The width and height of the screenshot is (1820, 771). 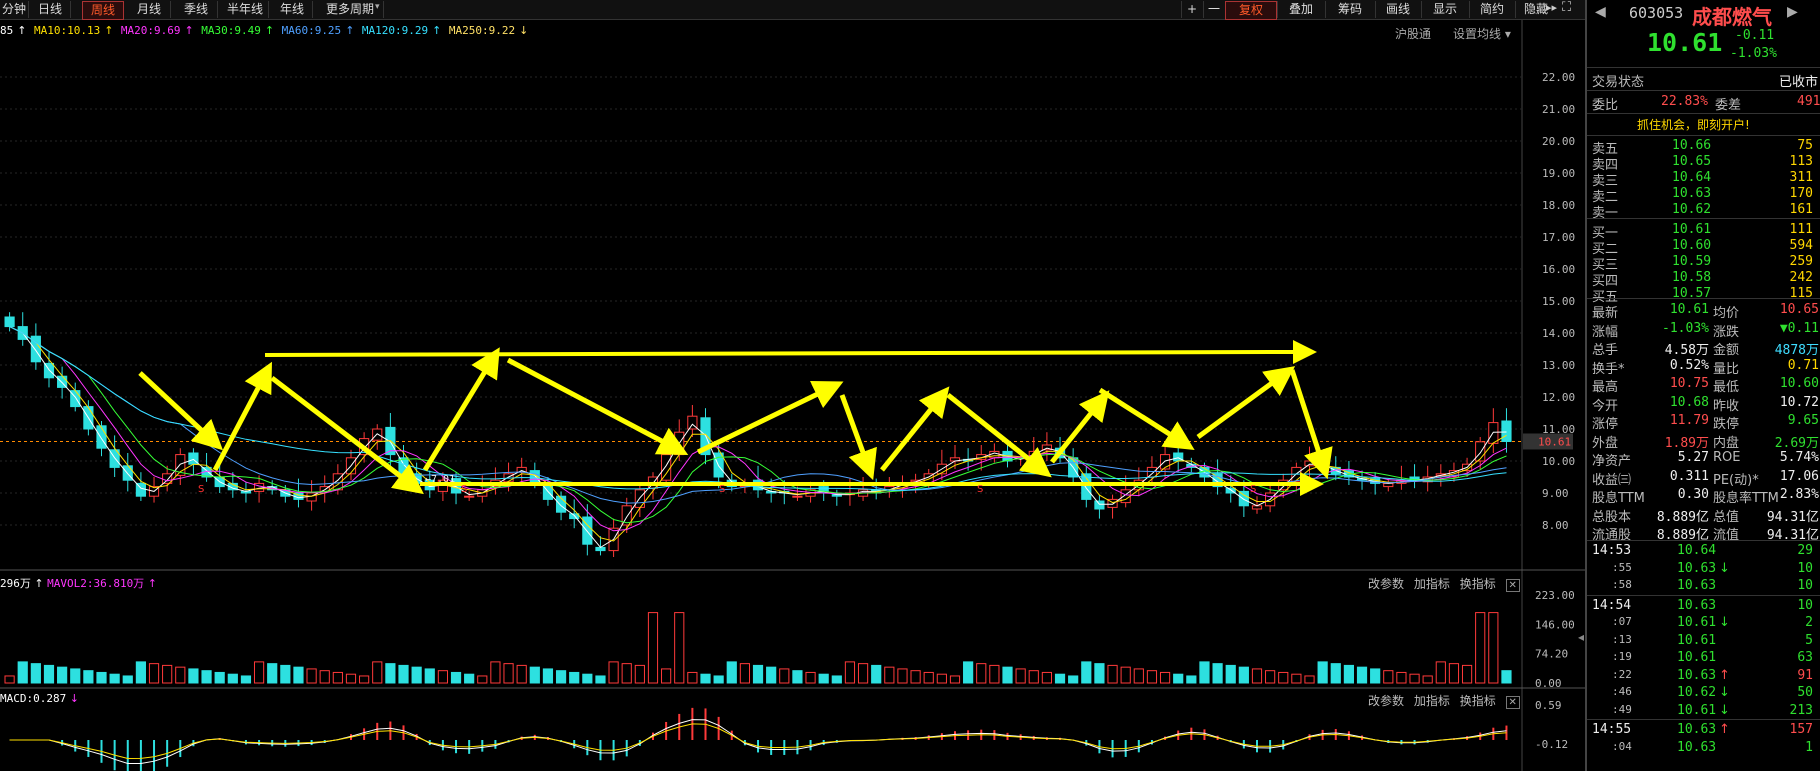 What do you see at coordinates (1622, 621) in the screenshot?
I see `tick-time: :07` at bounding box center [1622, 621].